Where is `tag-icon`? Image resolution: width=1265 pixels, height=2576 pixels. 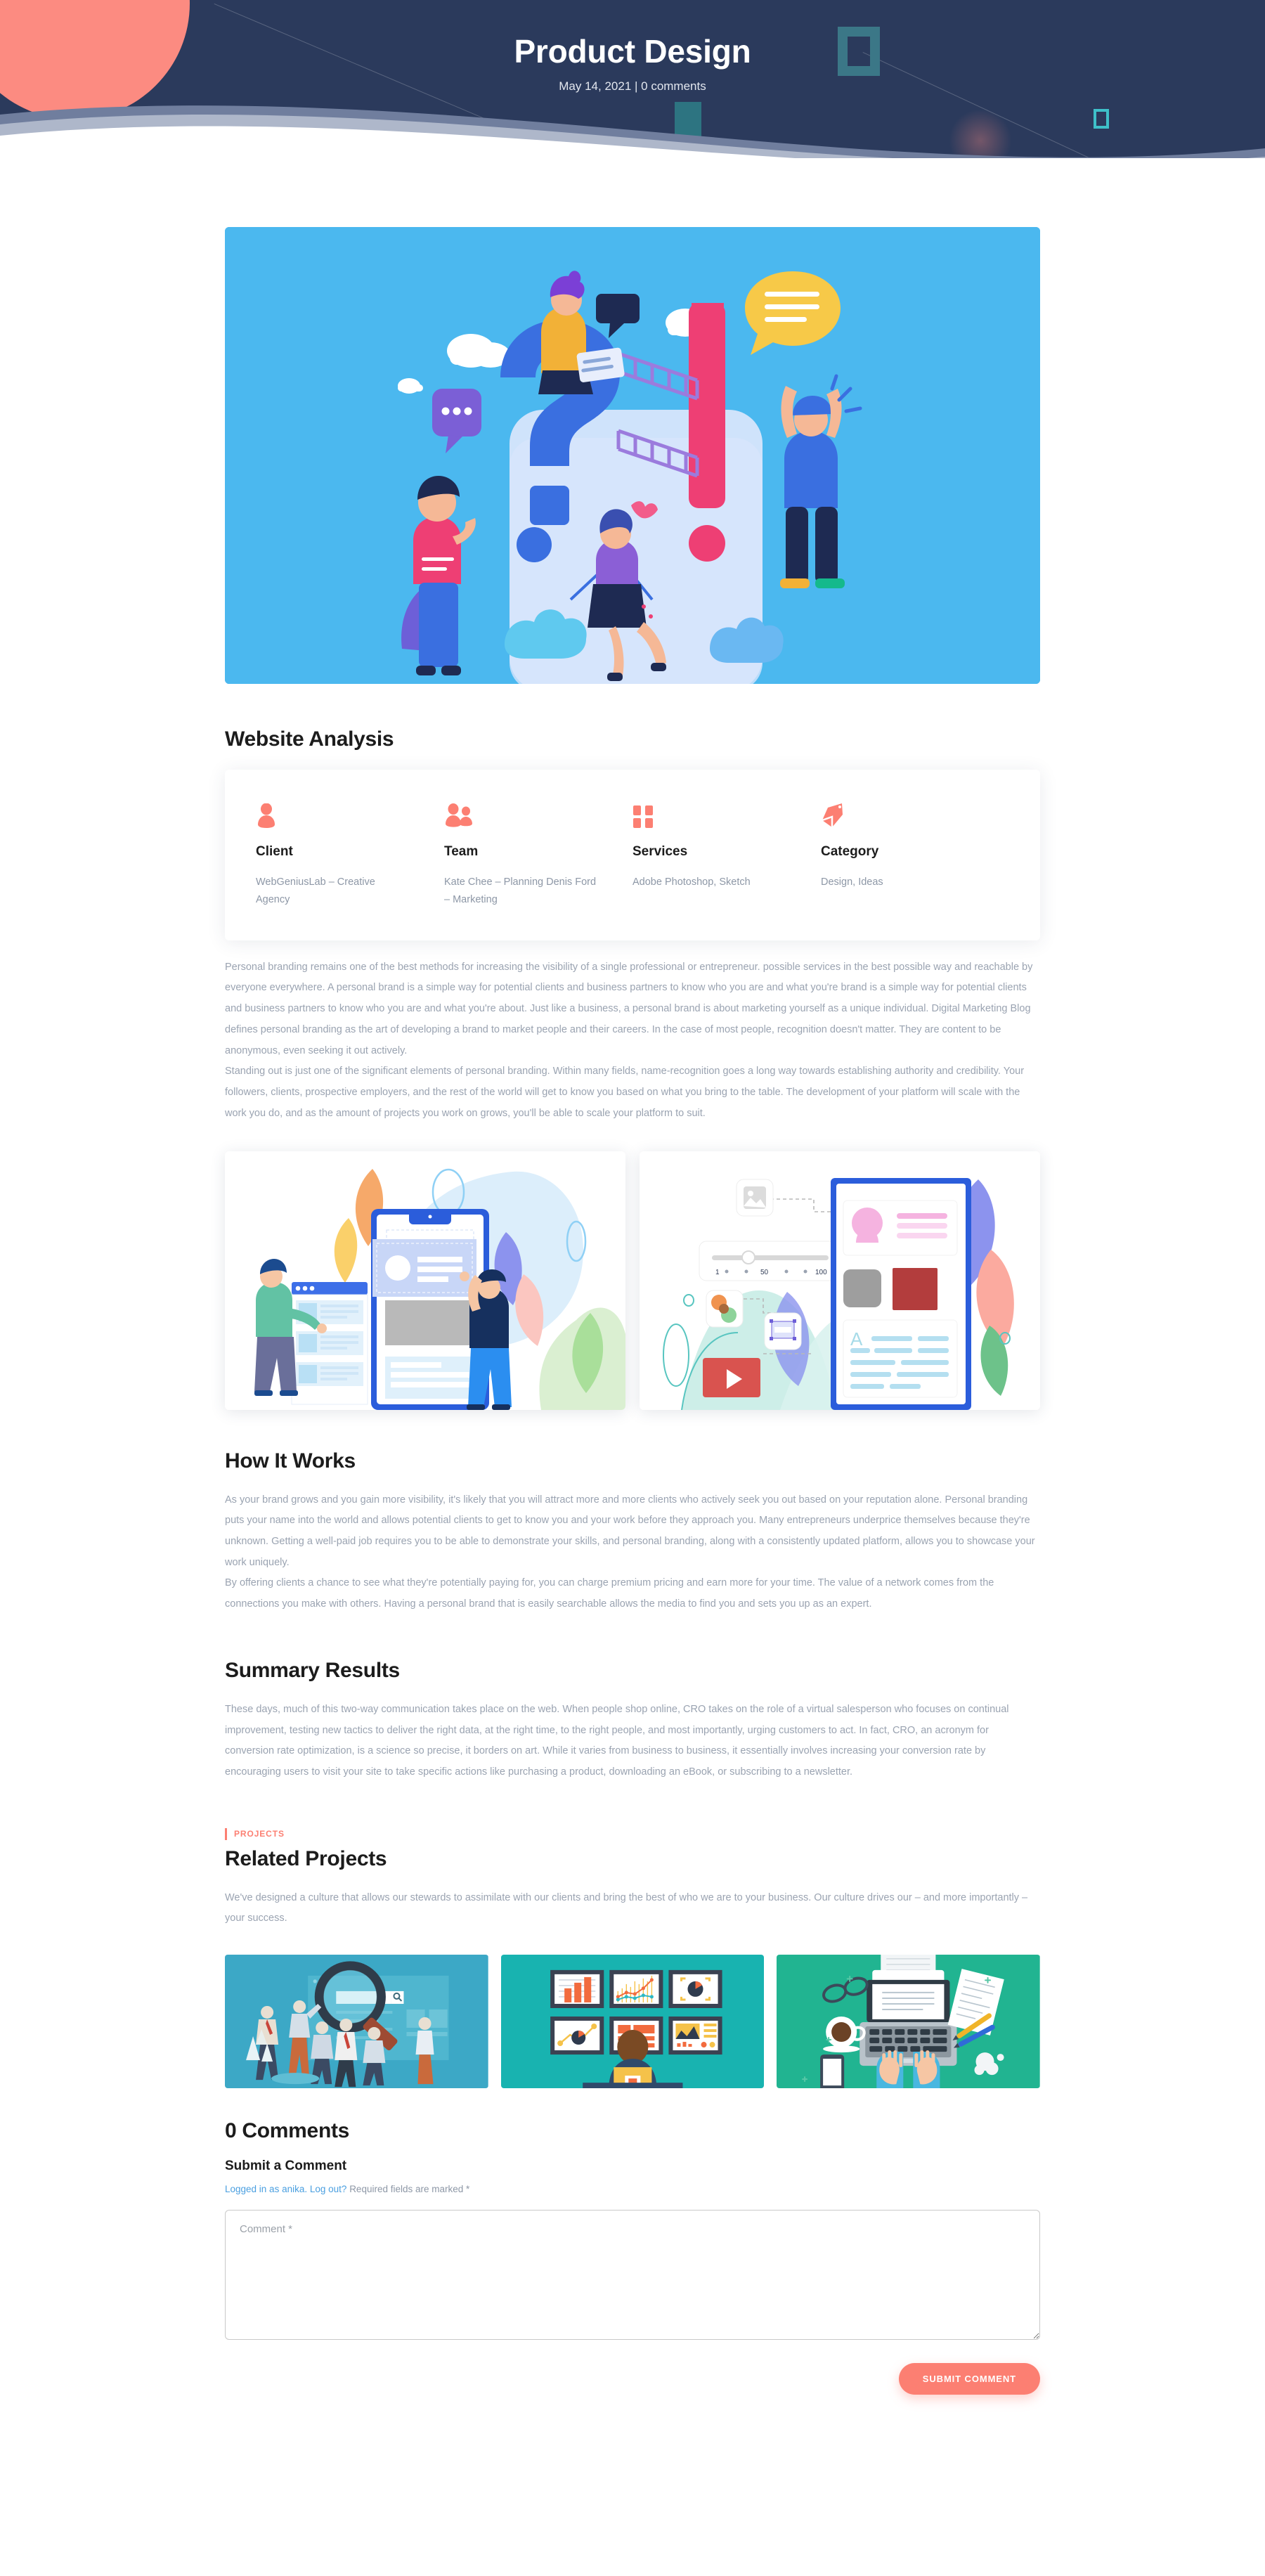
tag-icon is located at coordinates (907, 814).